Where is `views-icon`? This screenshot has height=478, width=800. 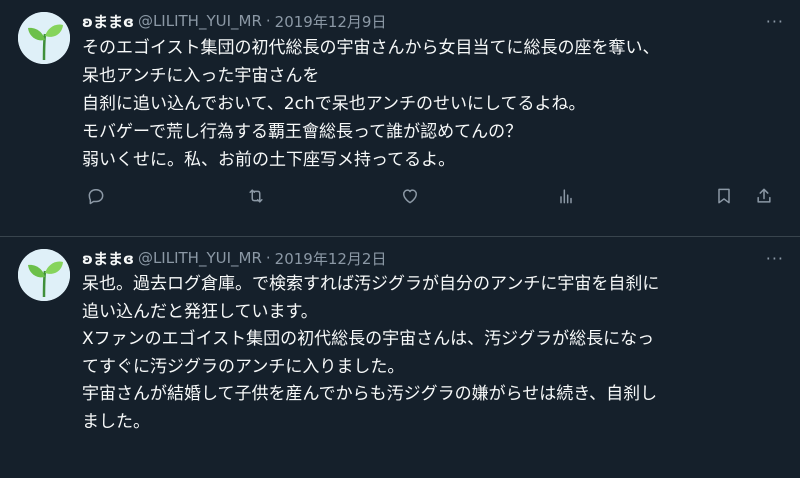 views-icon is located at coordinates (566, 196).